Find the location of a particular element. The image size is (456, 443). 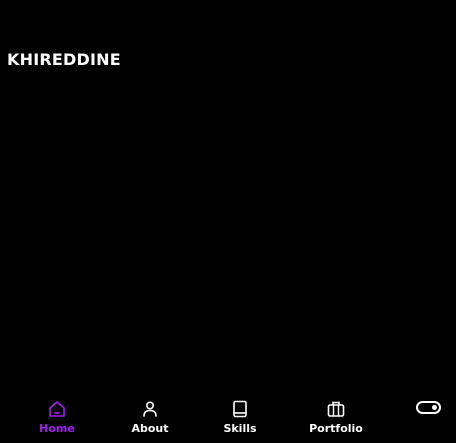

theme-toggle is located at coordinates (428, 407).